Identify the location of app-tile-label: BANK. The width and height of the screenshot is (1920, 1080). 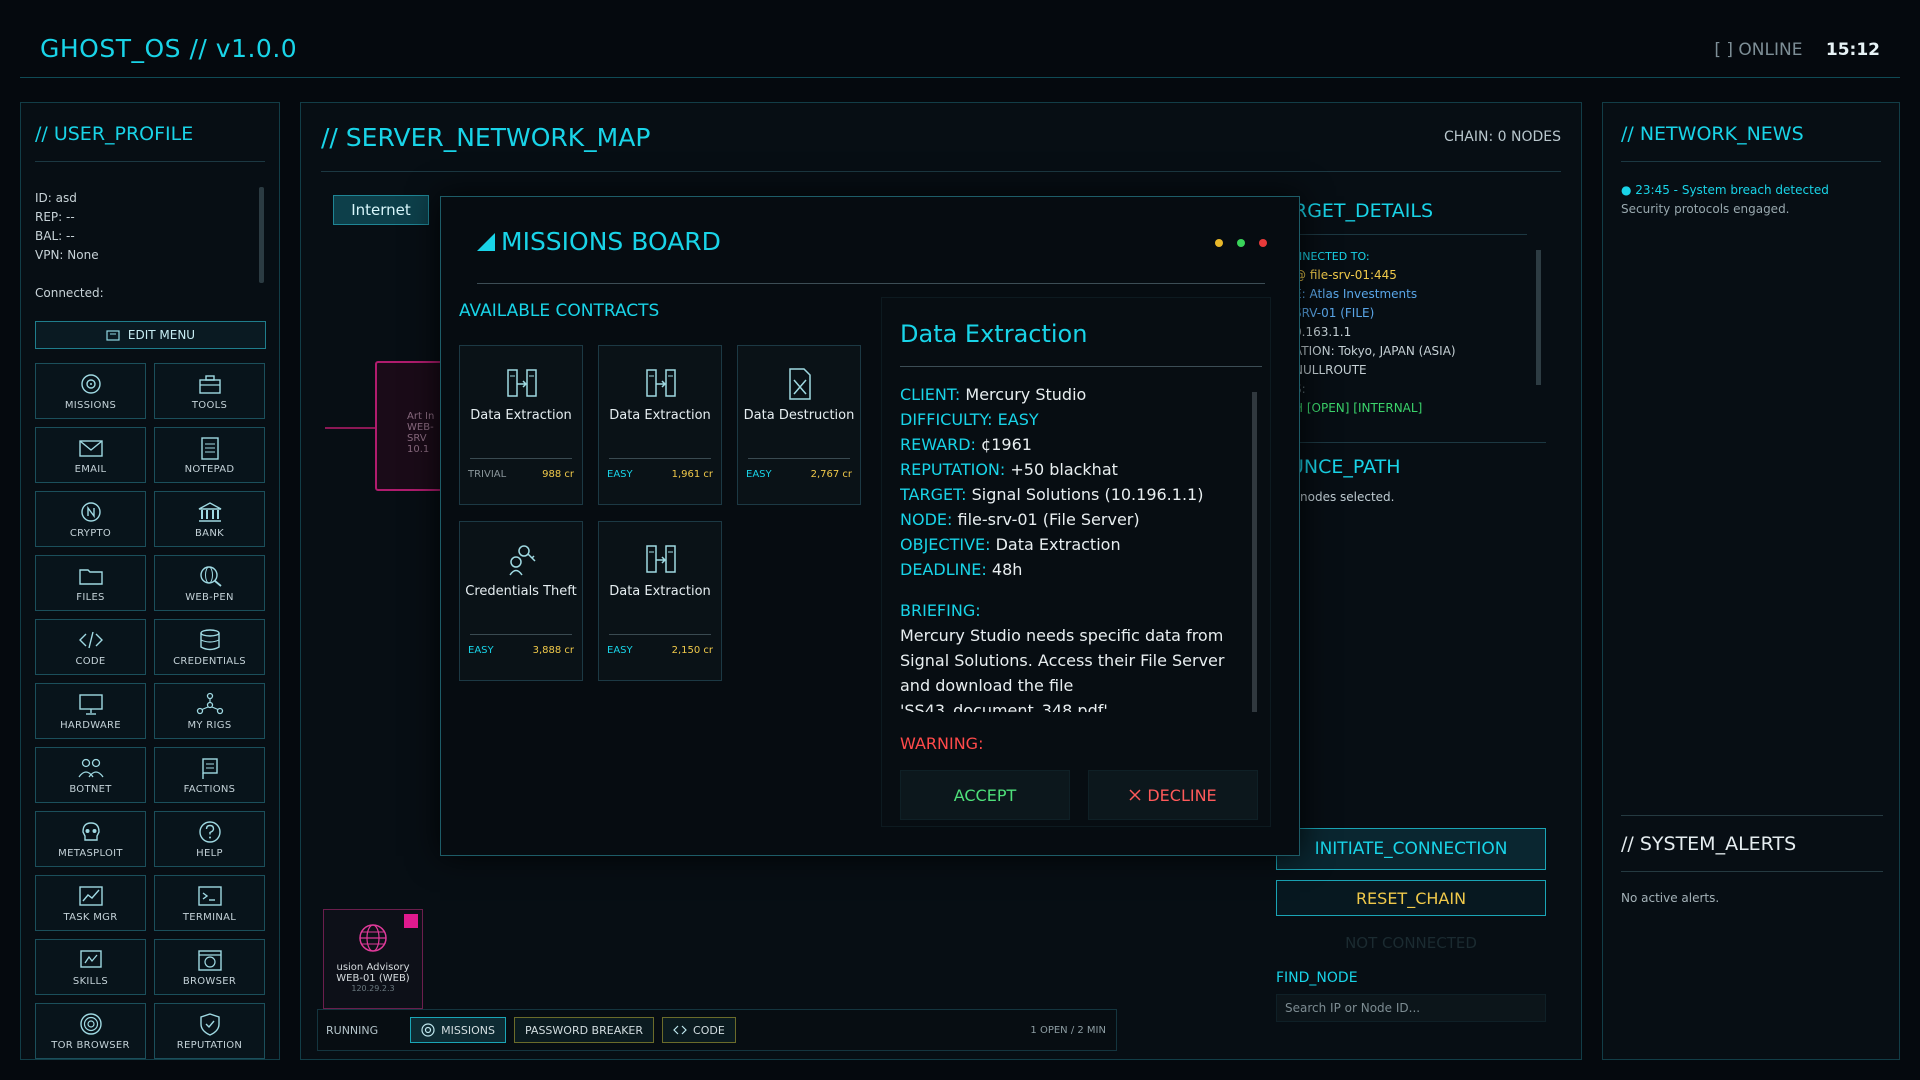
(209, 533).